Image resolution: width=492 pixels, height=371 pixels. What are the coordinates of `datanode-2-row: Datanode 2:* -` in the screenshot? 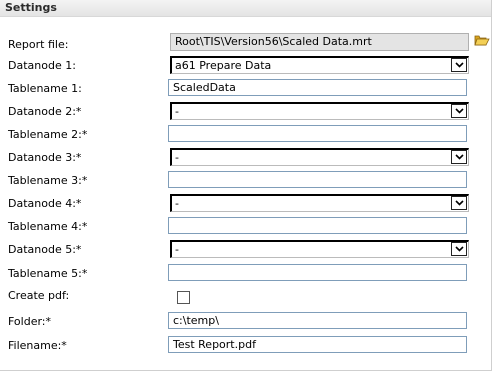 It's located at (246, 113).